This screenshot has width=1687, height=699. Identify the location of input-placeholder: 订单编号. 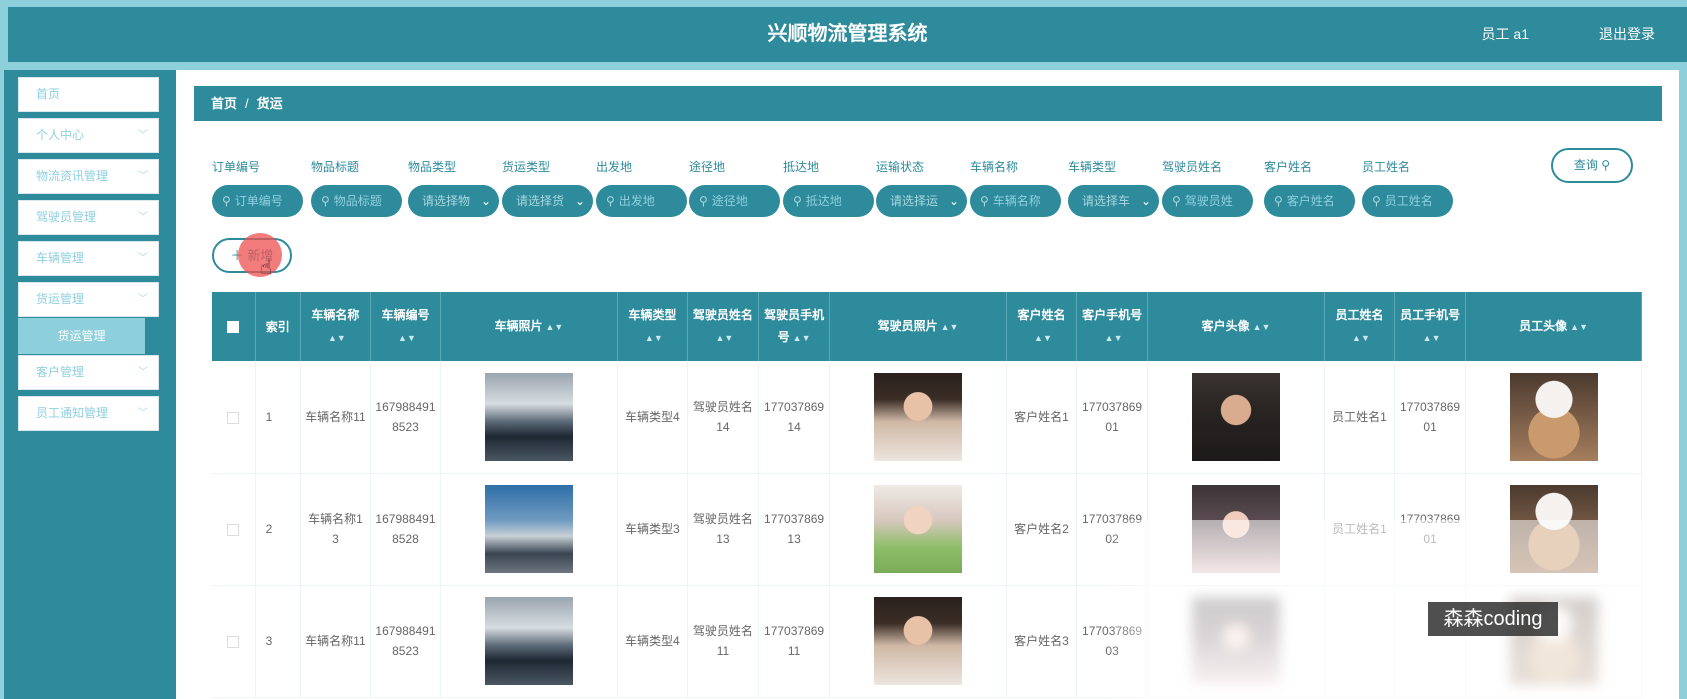
(258, 201).